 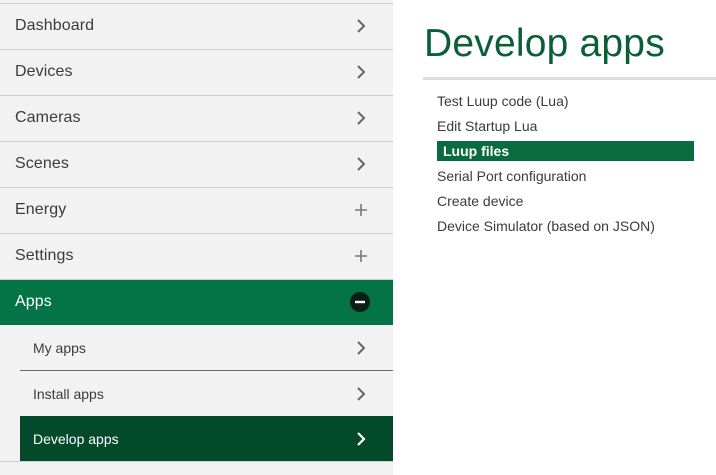 I want to click on sidebar-item-scenes: Scenes, so click(x=196, y=165).